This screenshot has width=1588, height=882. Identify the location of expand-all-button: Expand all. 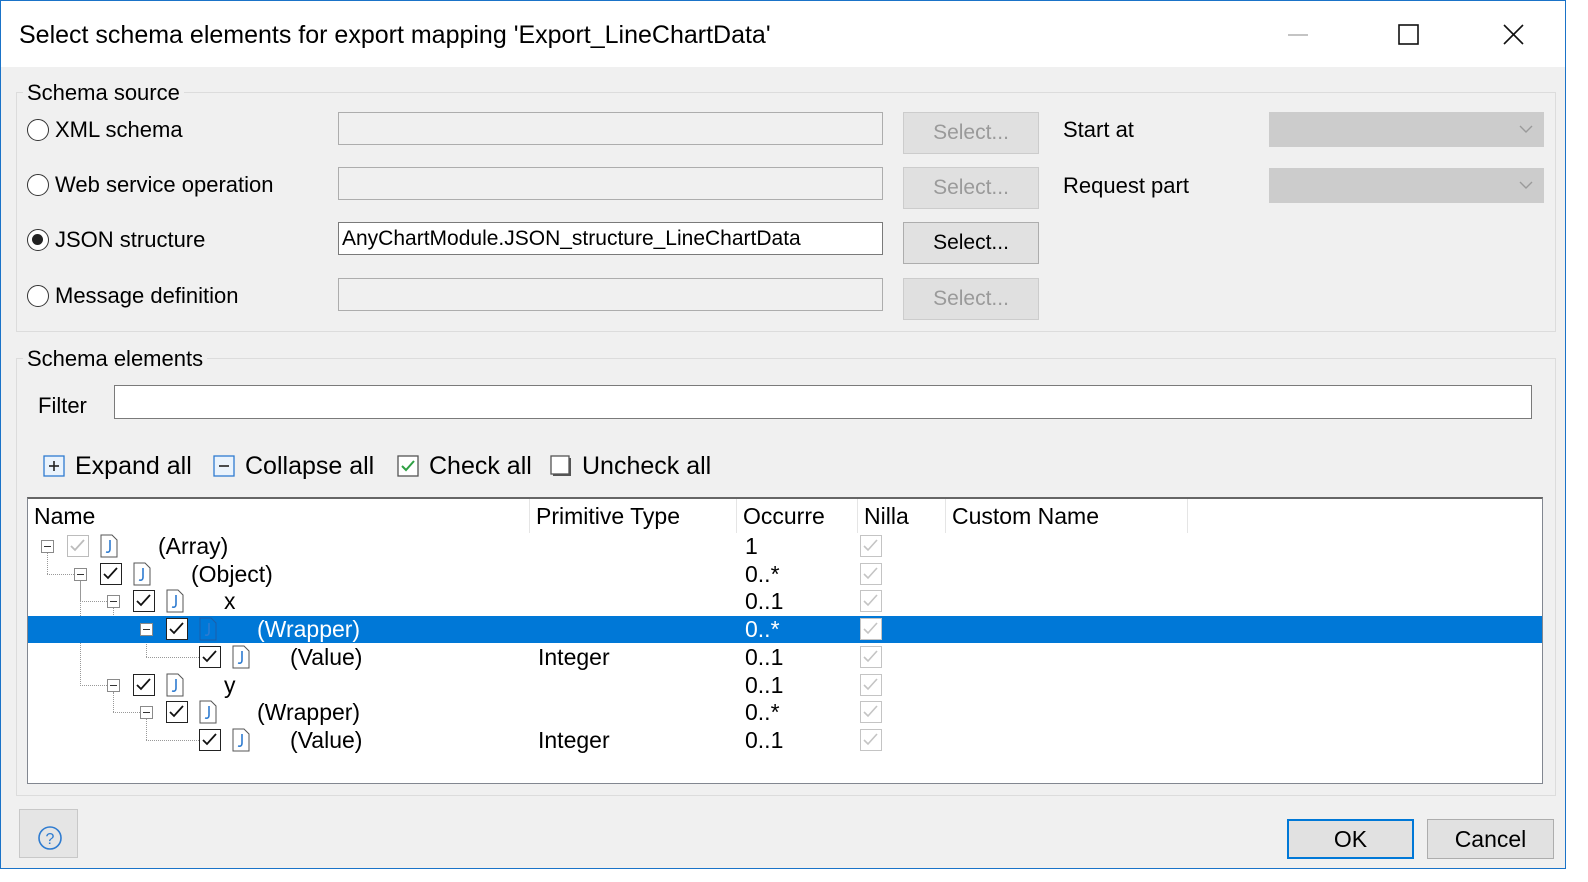
(117, 466).